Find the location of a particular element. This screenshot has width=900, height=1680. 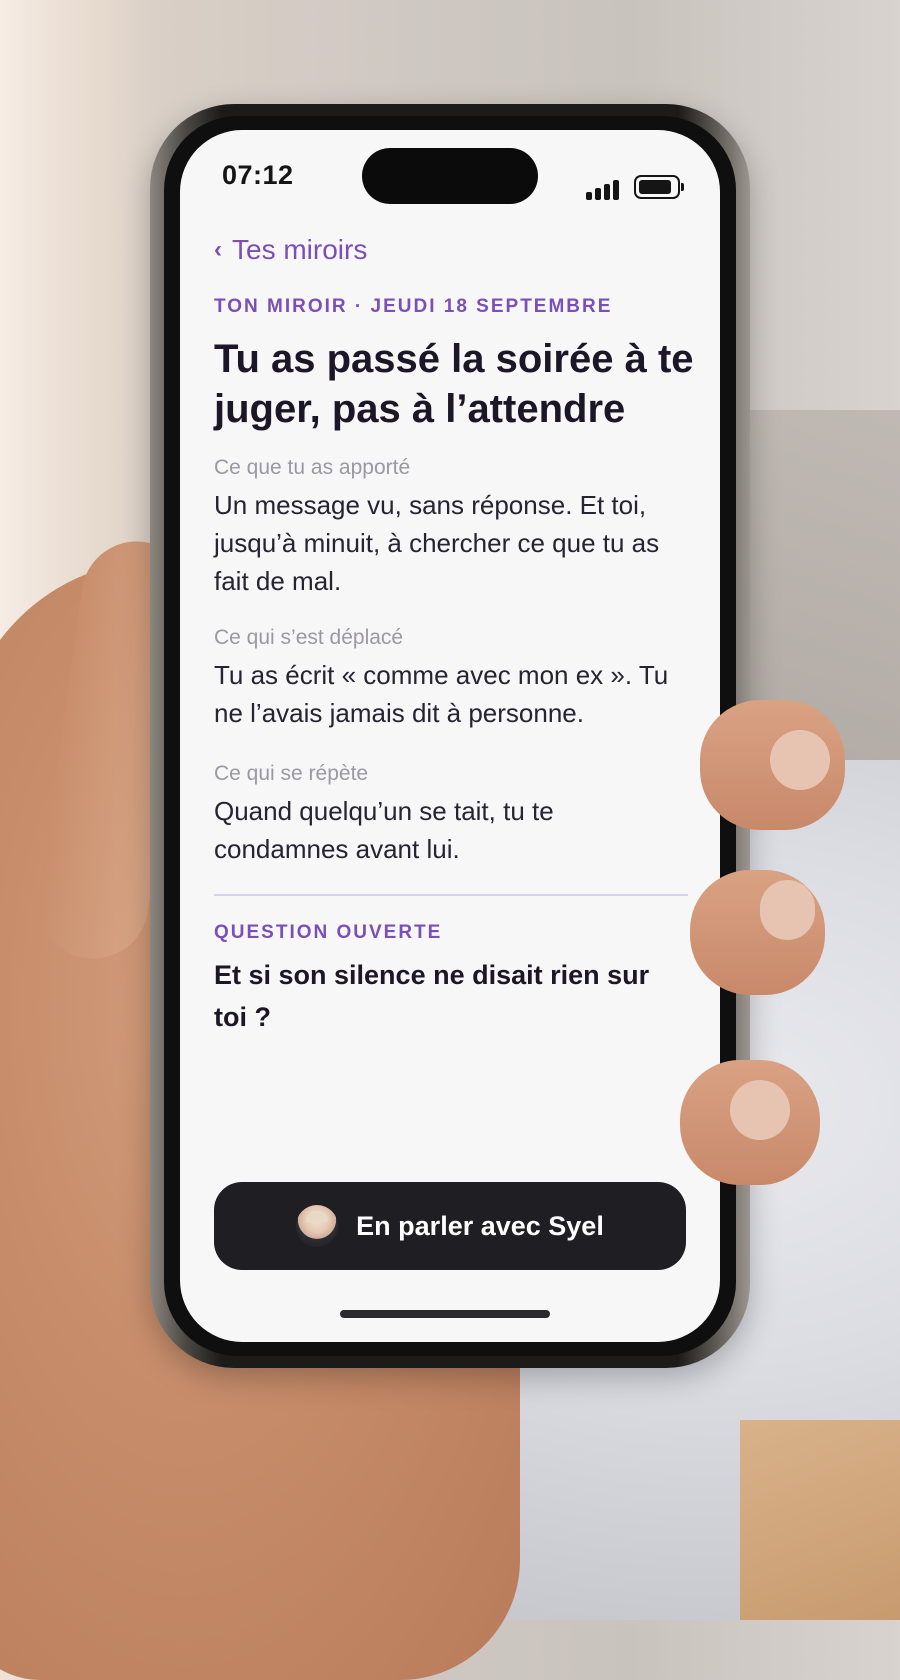

background-furniture is located at coordinates (820, 1520).